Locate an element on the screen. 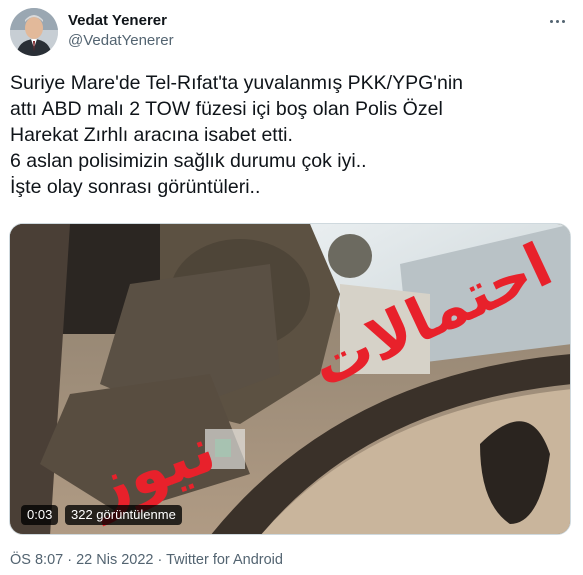  tweet-date: 22 Nis 2022 is located at coordinates (114, 560).